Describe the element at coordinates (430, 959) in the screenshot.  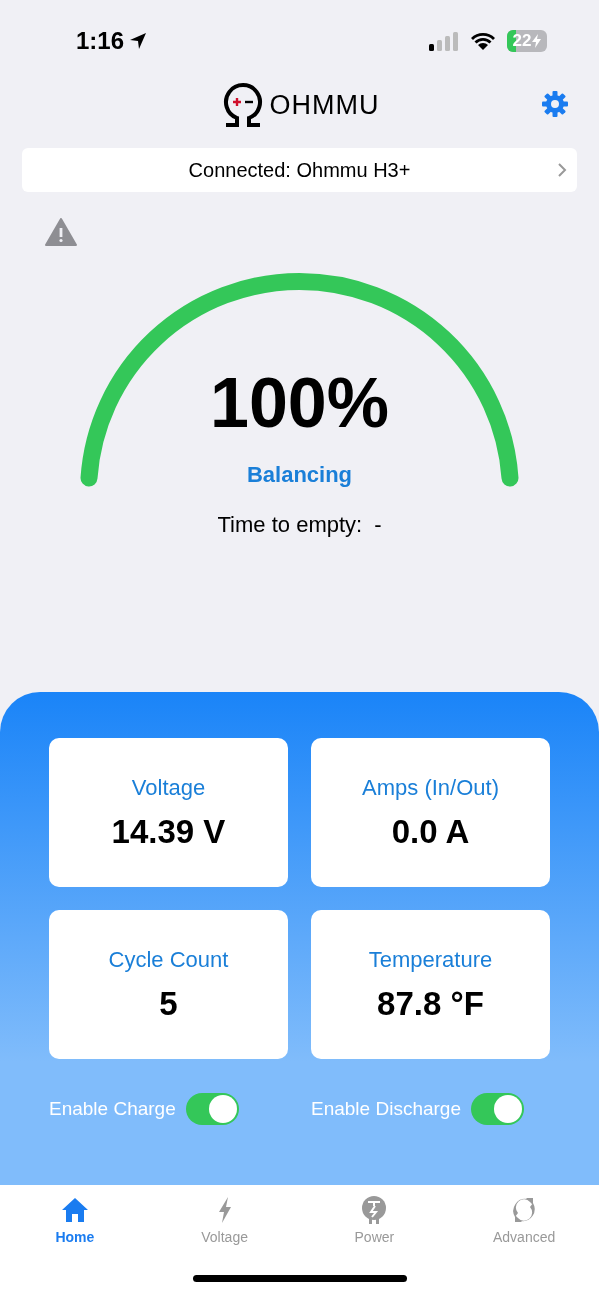
I see `metric-label: Temperature` at that location.